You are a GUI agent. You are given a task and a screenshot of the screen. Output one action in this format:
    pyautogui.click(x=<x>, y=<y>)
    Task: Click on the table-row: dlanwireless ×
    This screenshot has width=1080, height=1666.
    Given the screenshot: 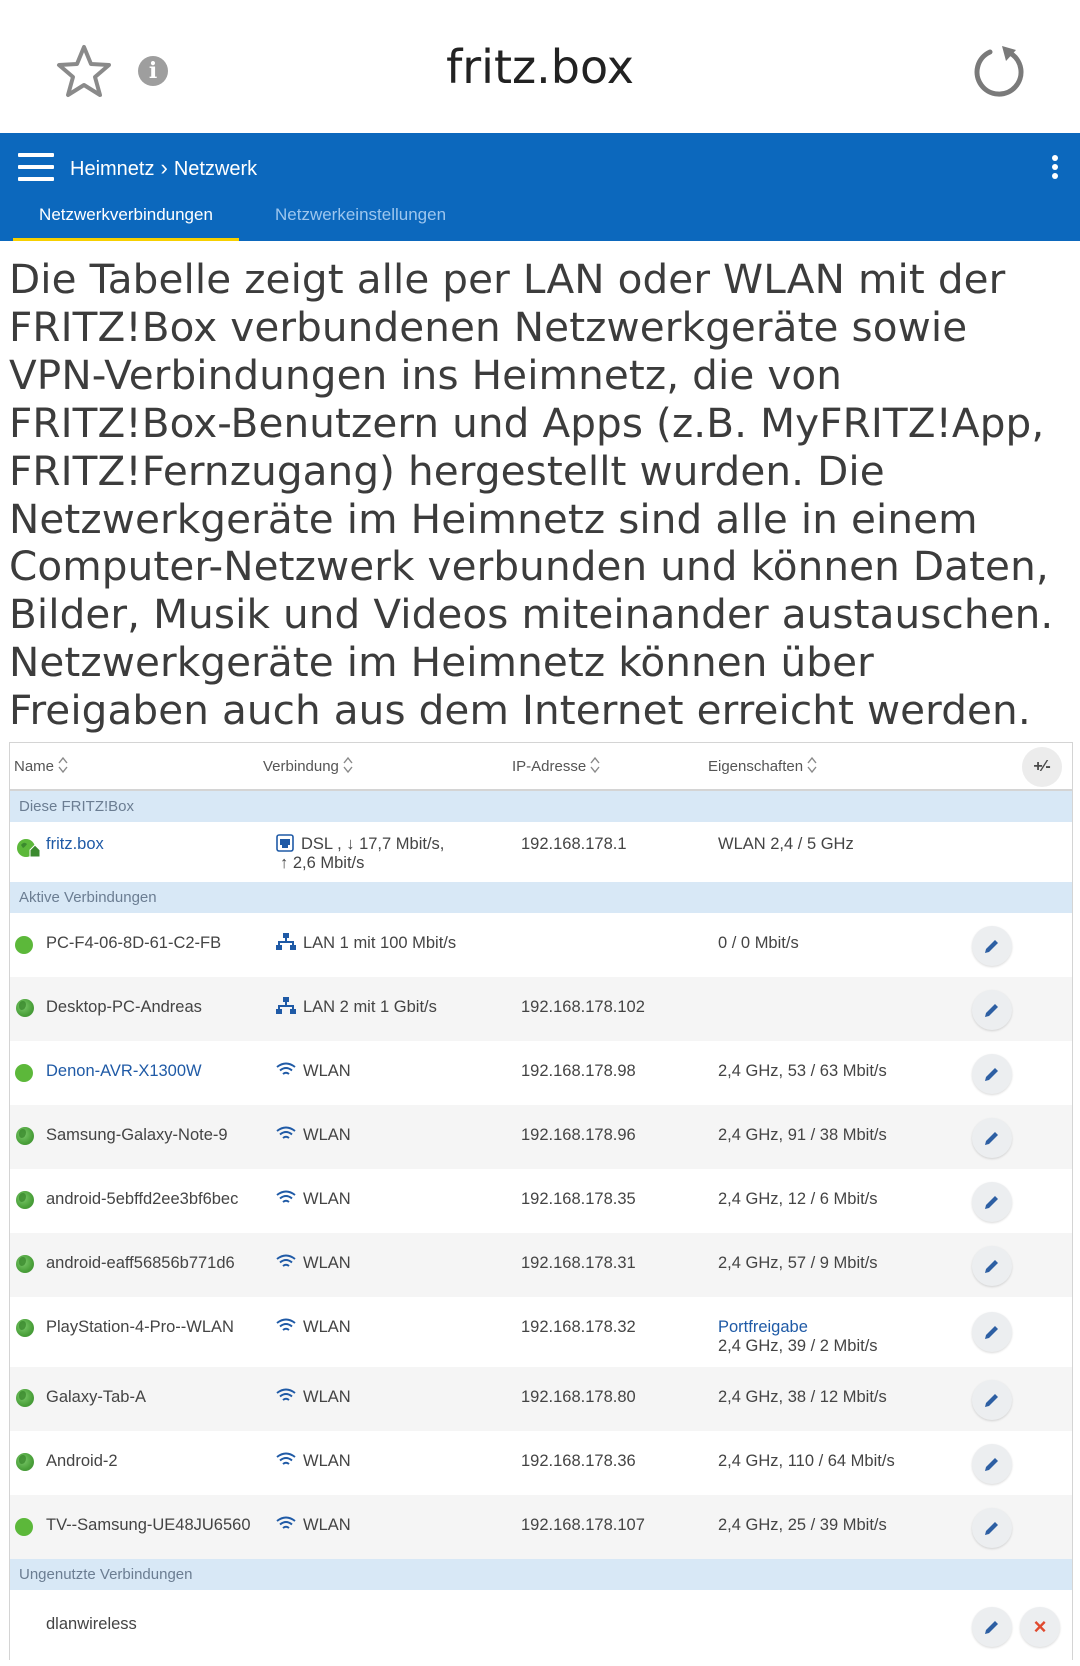 What is the action you would take?
    pyautogui.click(x=541, y=1625)
    